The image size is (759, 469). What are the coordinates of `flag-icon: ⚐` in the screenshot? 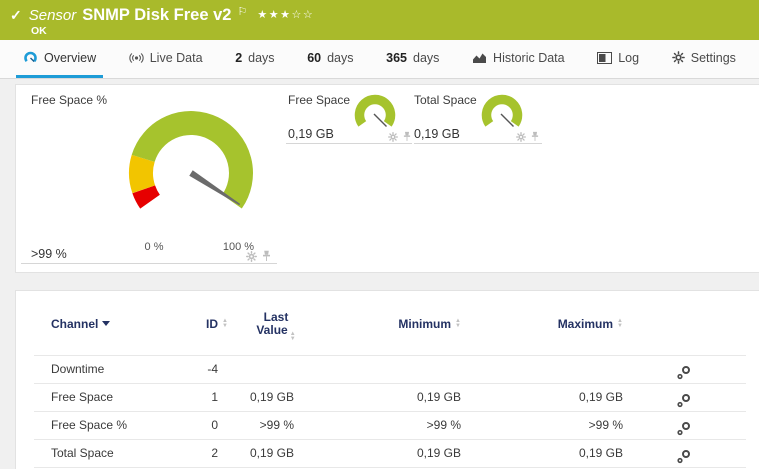 It's located at (242, 11).